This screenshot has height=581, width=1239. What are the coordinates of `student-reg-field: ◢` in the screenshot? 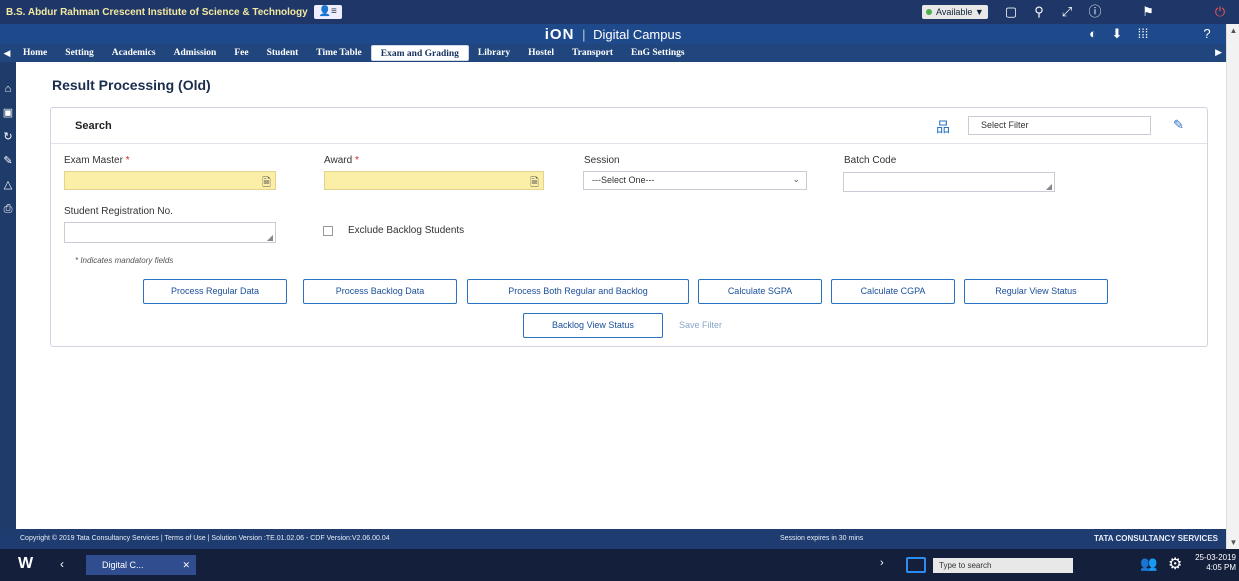 It's located at (170, 232).